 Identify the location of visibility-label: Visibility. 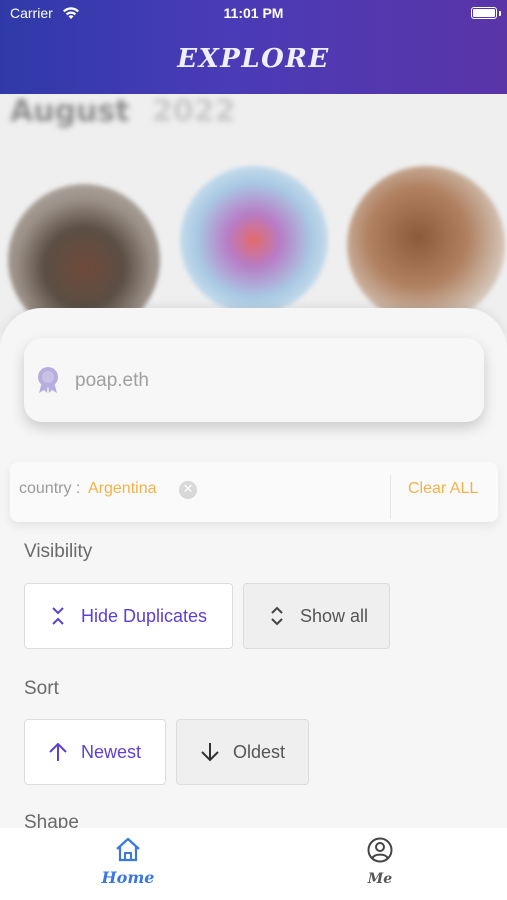
(58, 551).